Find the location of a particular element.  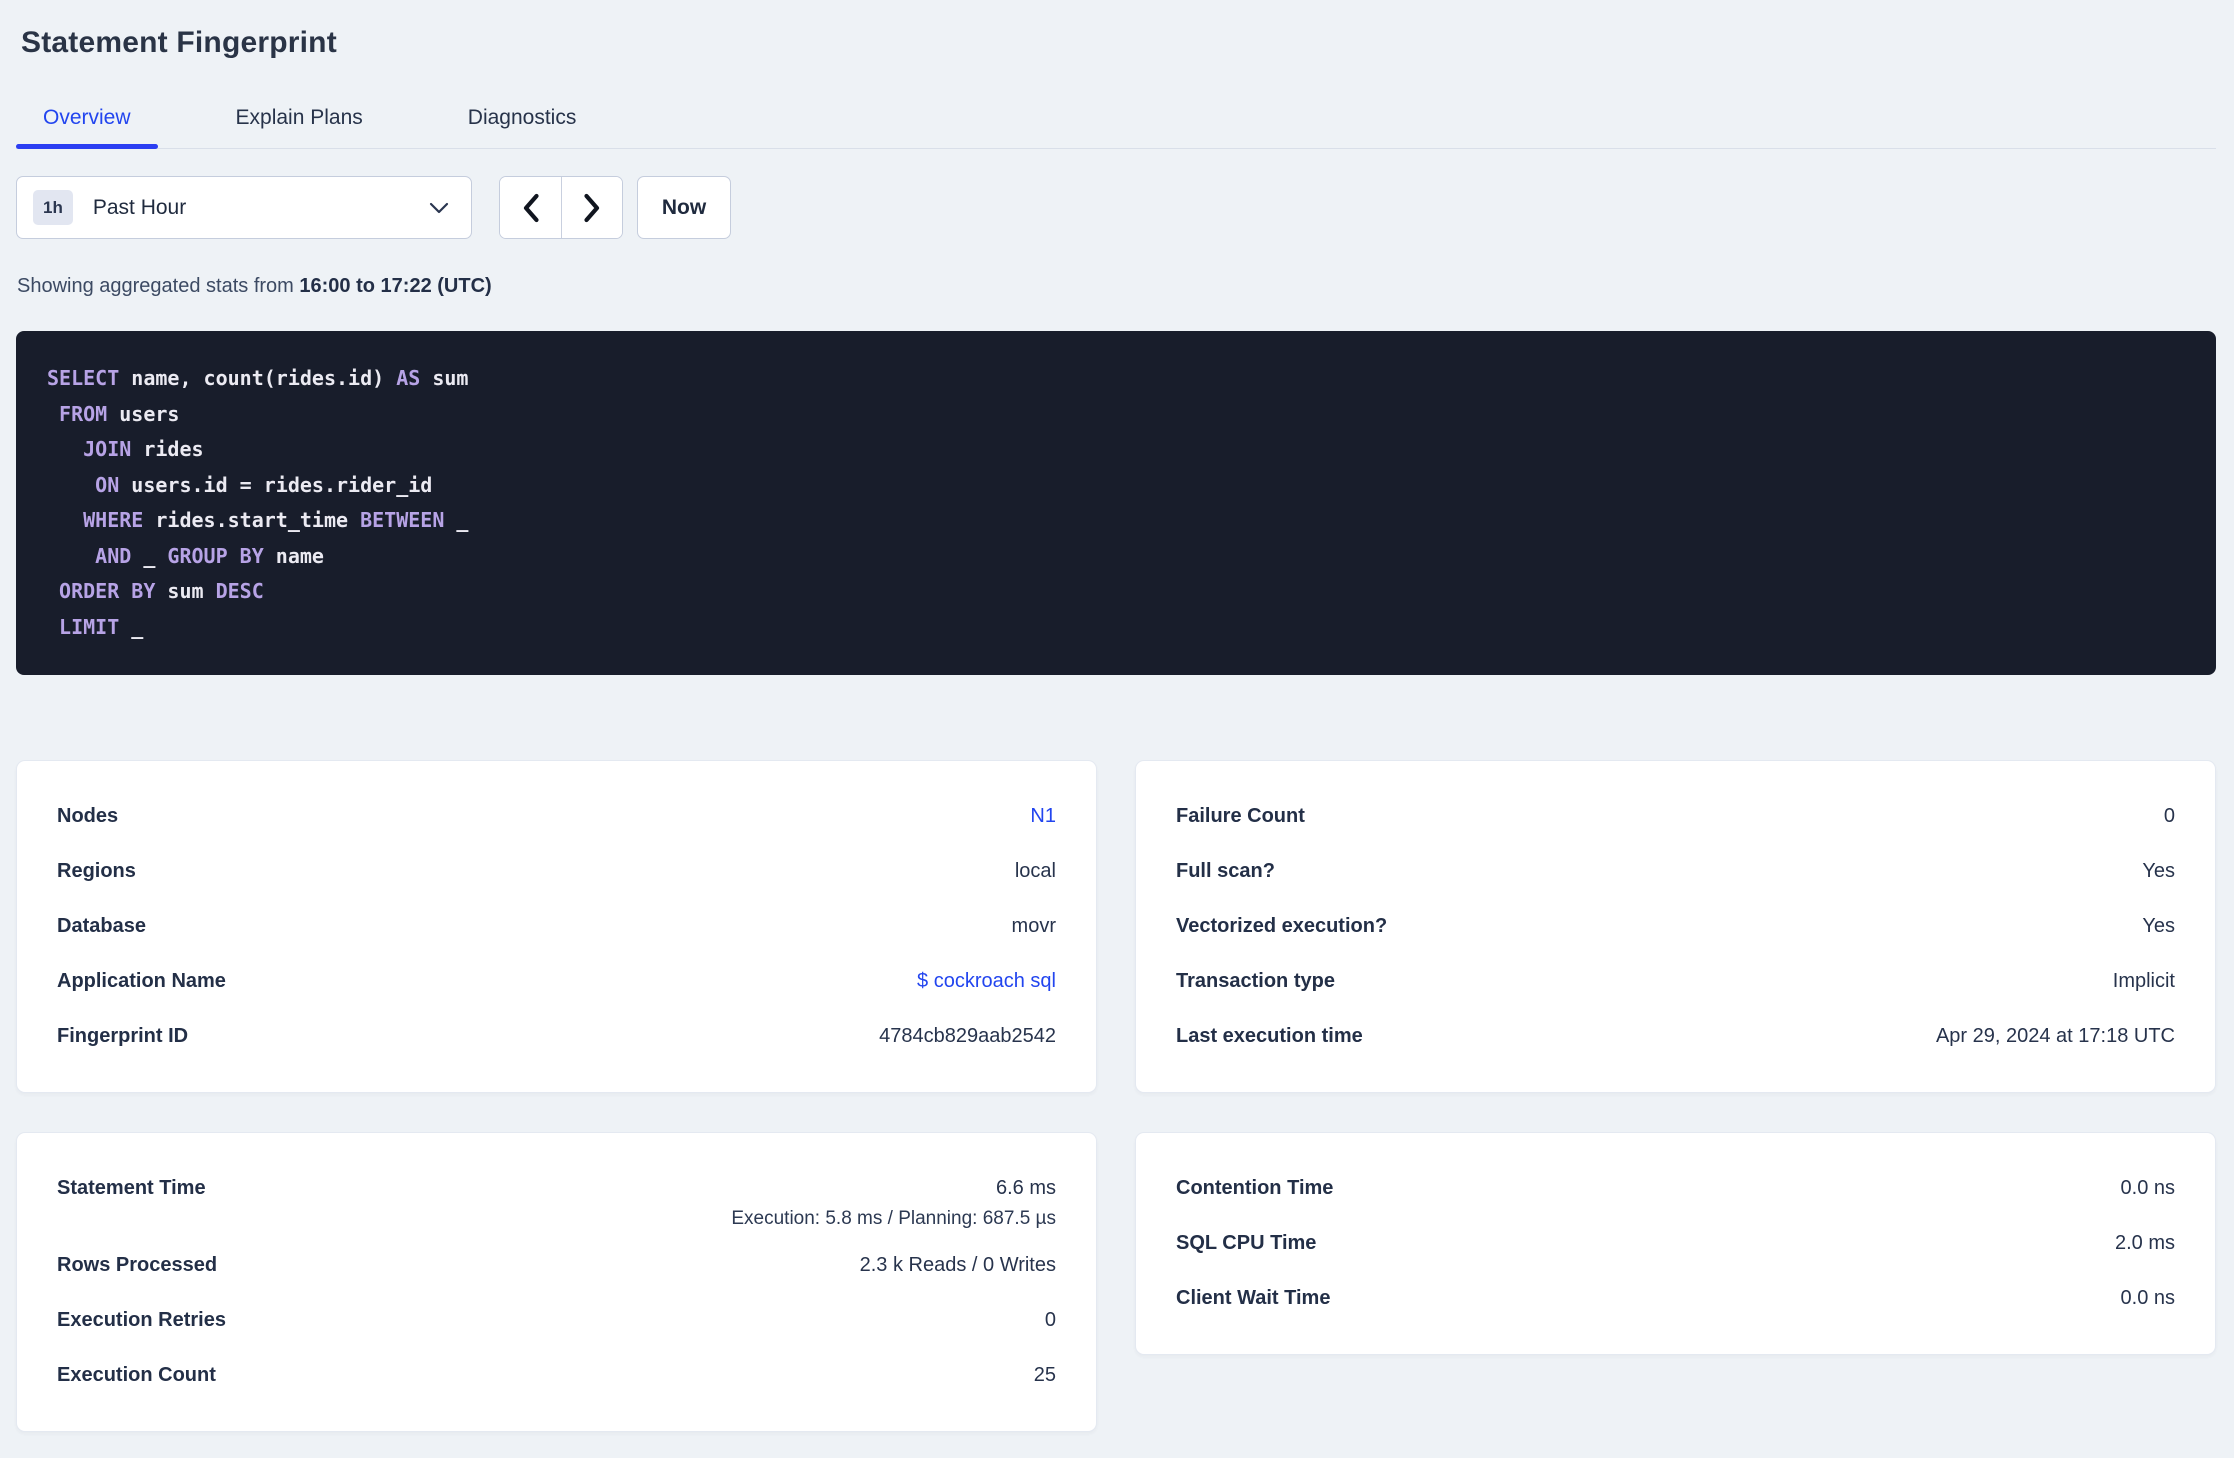

time-range-value: Past Hour is located at coordinates (139, 207).